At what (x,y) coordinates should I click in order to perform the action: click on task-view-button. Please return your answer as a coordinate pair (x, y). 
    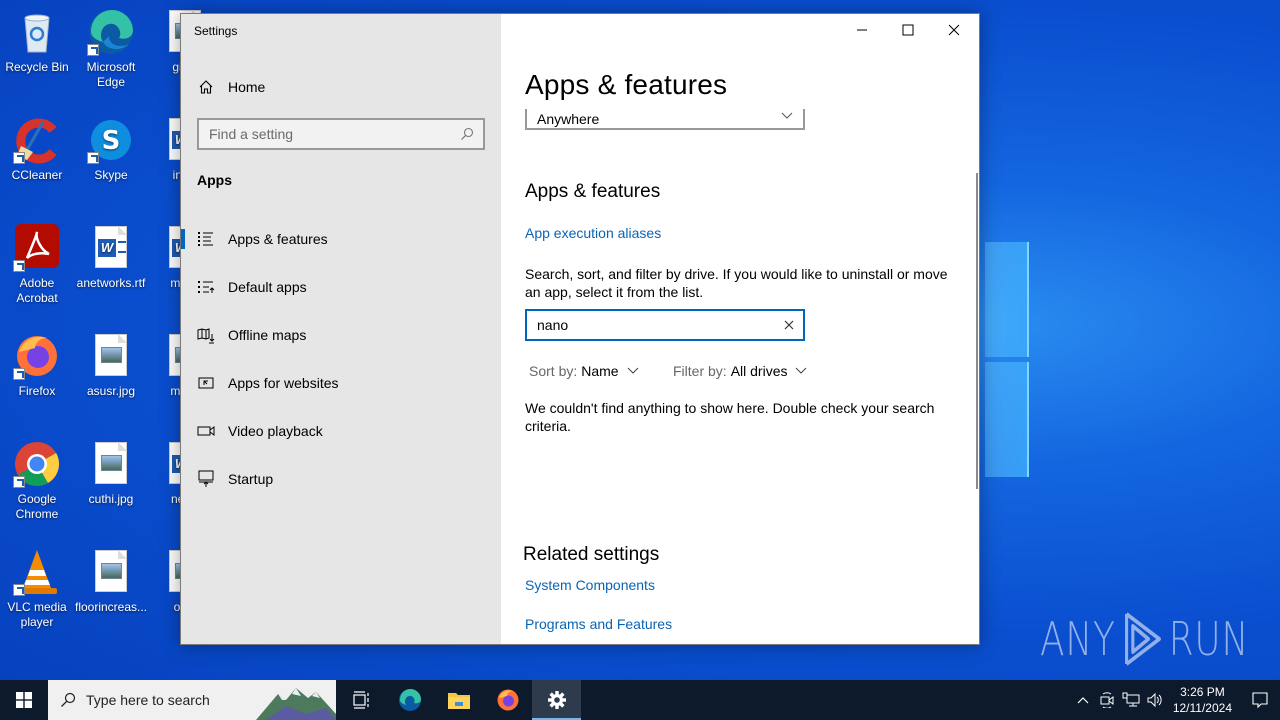
    Looking at the image, I should click on (360, 700).